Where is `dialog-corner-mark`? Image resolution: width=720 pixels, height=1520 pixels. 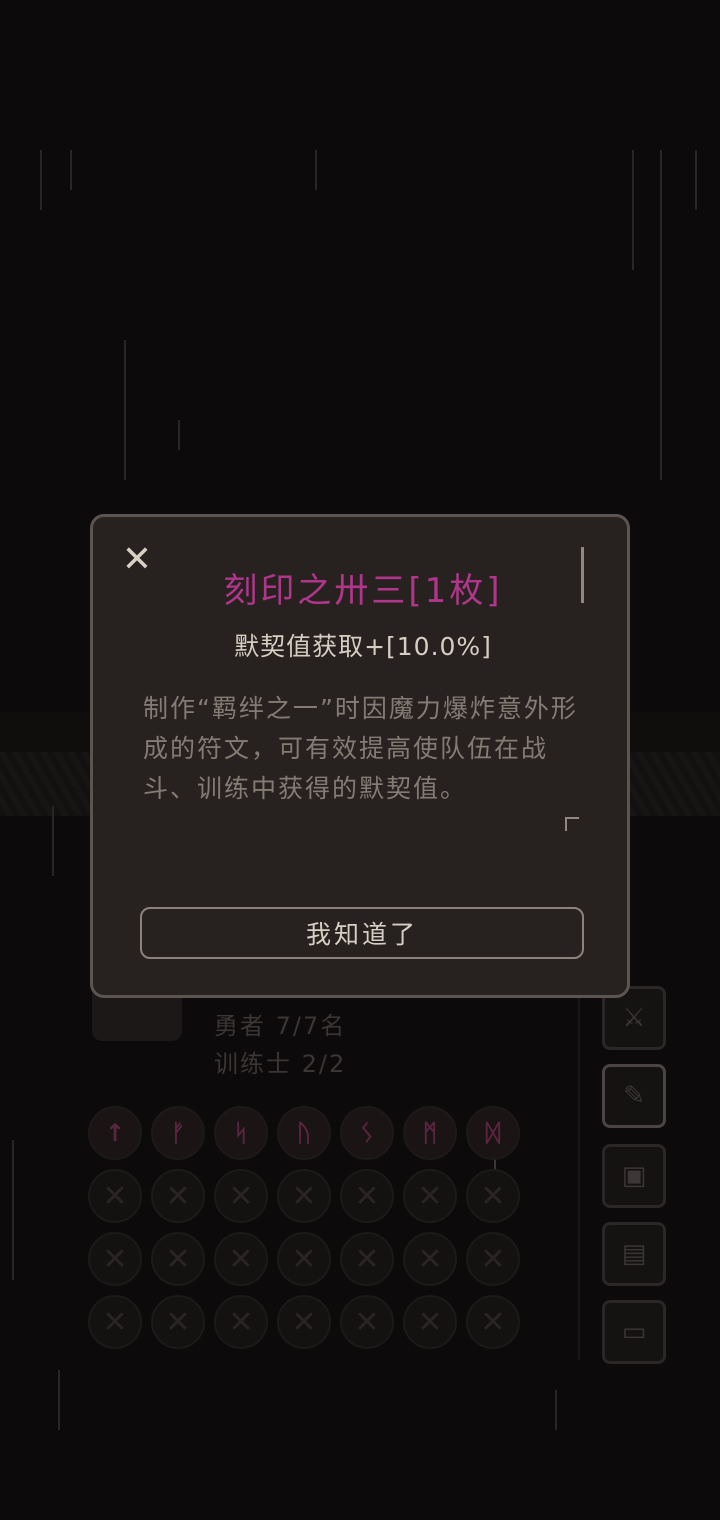 dialog-corner-mark is located at coordinates (572, 824).